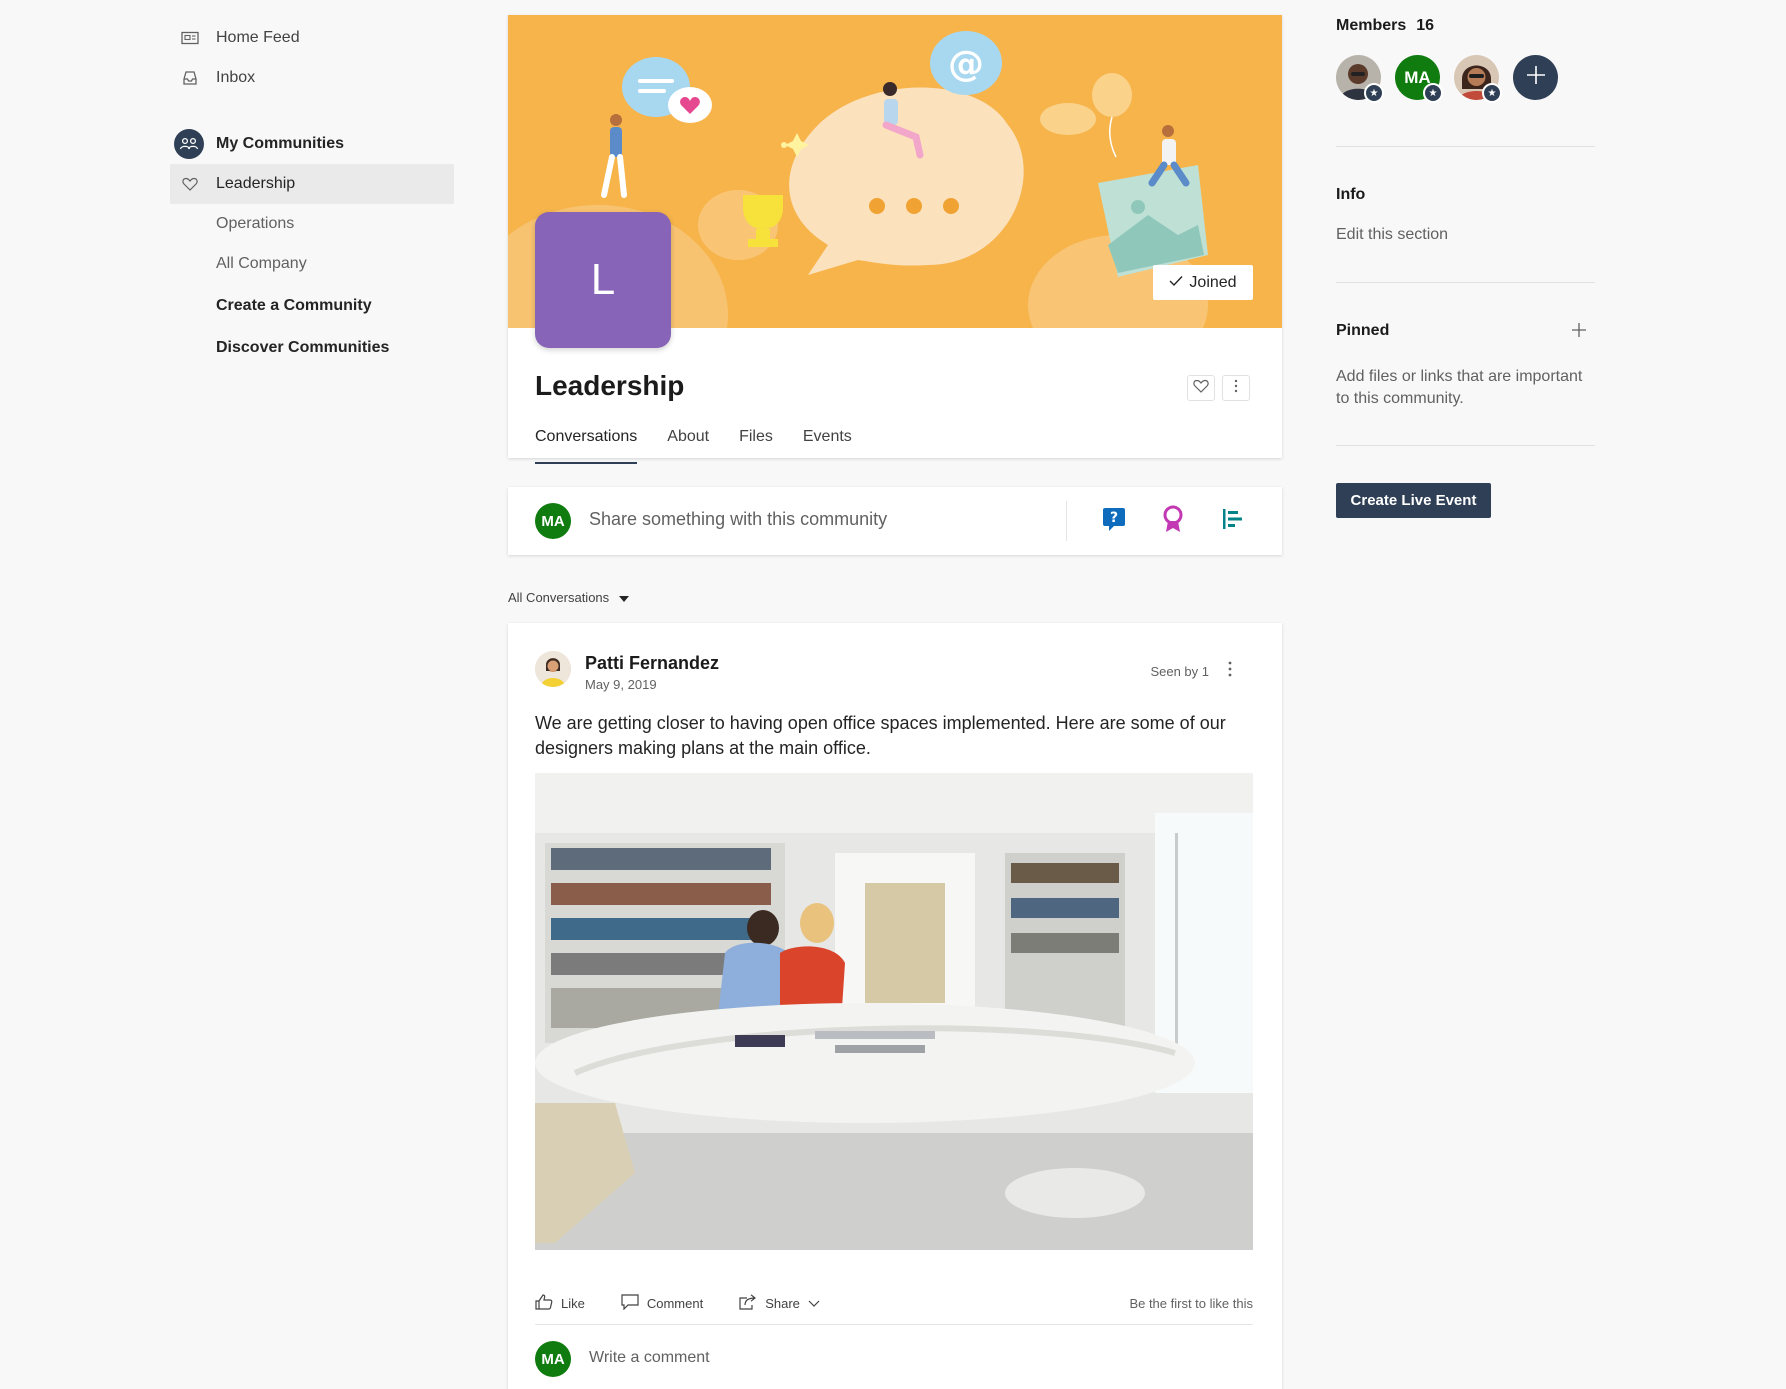  I want to click on tab-conversations: Conversations, so click(586, 444).